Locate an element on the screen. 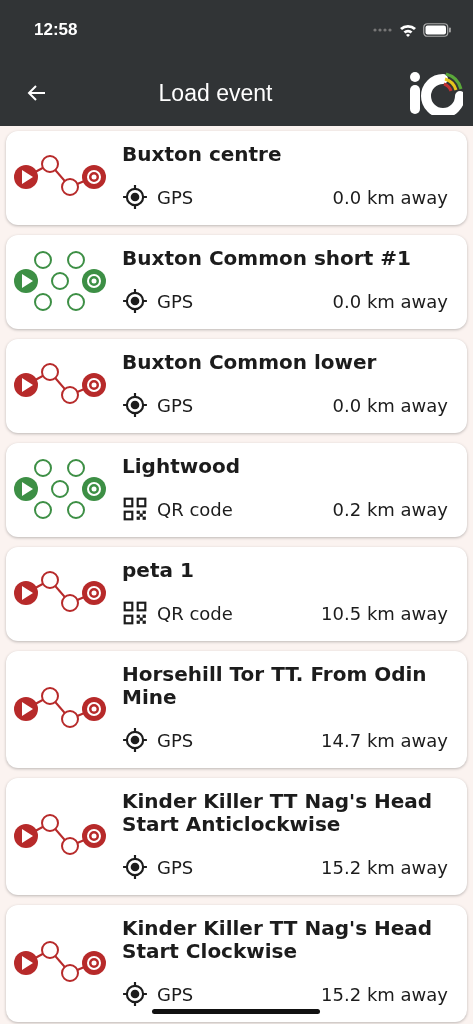  event-card: Buxton centre GPS 0.0 km away is located at coordinates (236, 178).